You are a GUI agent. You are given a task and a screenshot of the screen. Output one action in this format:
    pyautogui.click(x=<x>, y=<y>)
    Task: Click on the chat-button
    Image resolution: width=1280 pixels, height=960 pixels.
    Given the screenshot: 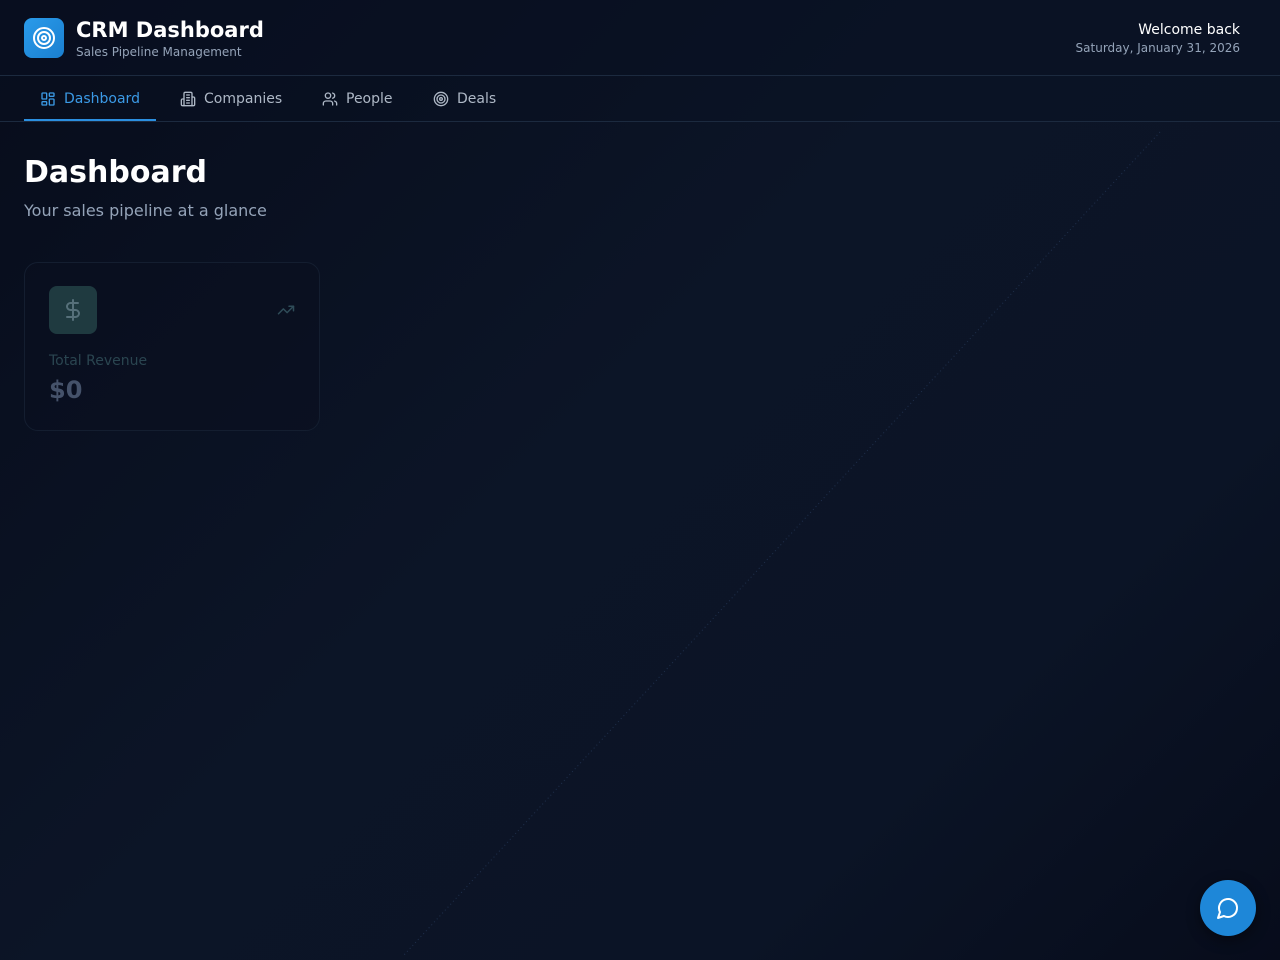 What is the action you would take?
    pyautogui.click(x=1228, y=908)
    